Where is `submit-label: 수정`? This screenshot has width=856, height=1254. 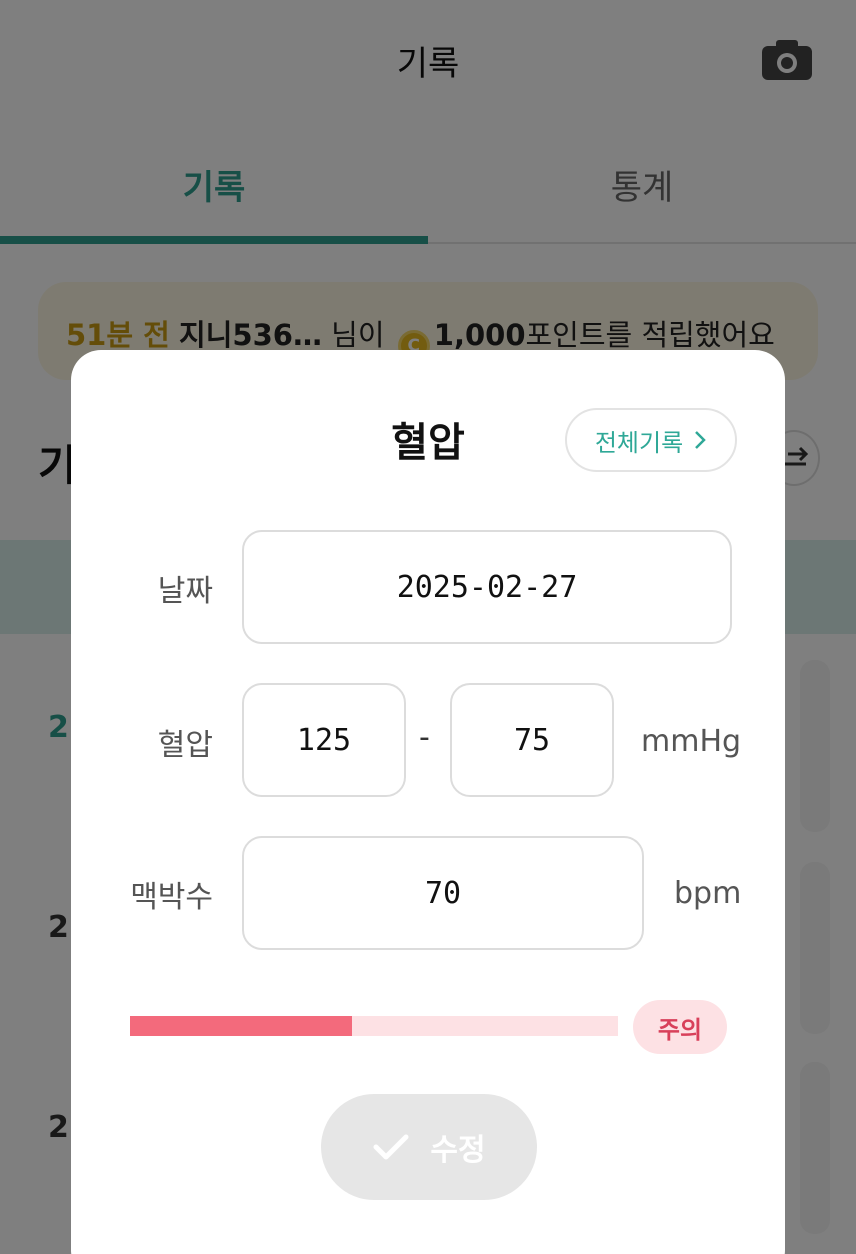 submit-label: 수정 is located at coordinates (458, 1150).